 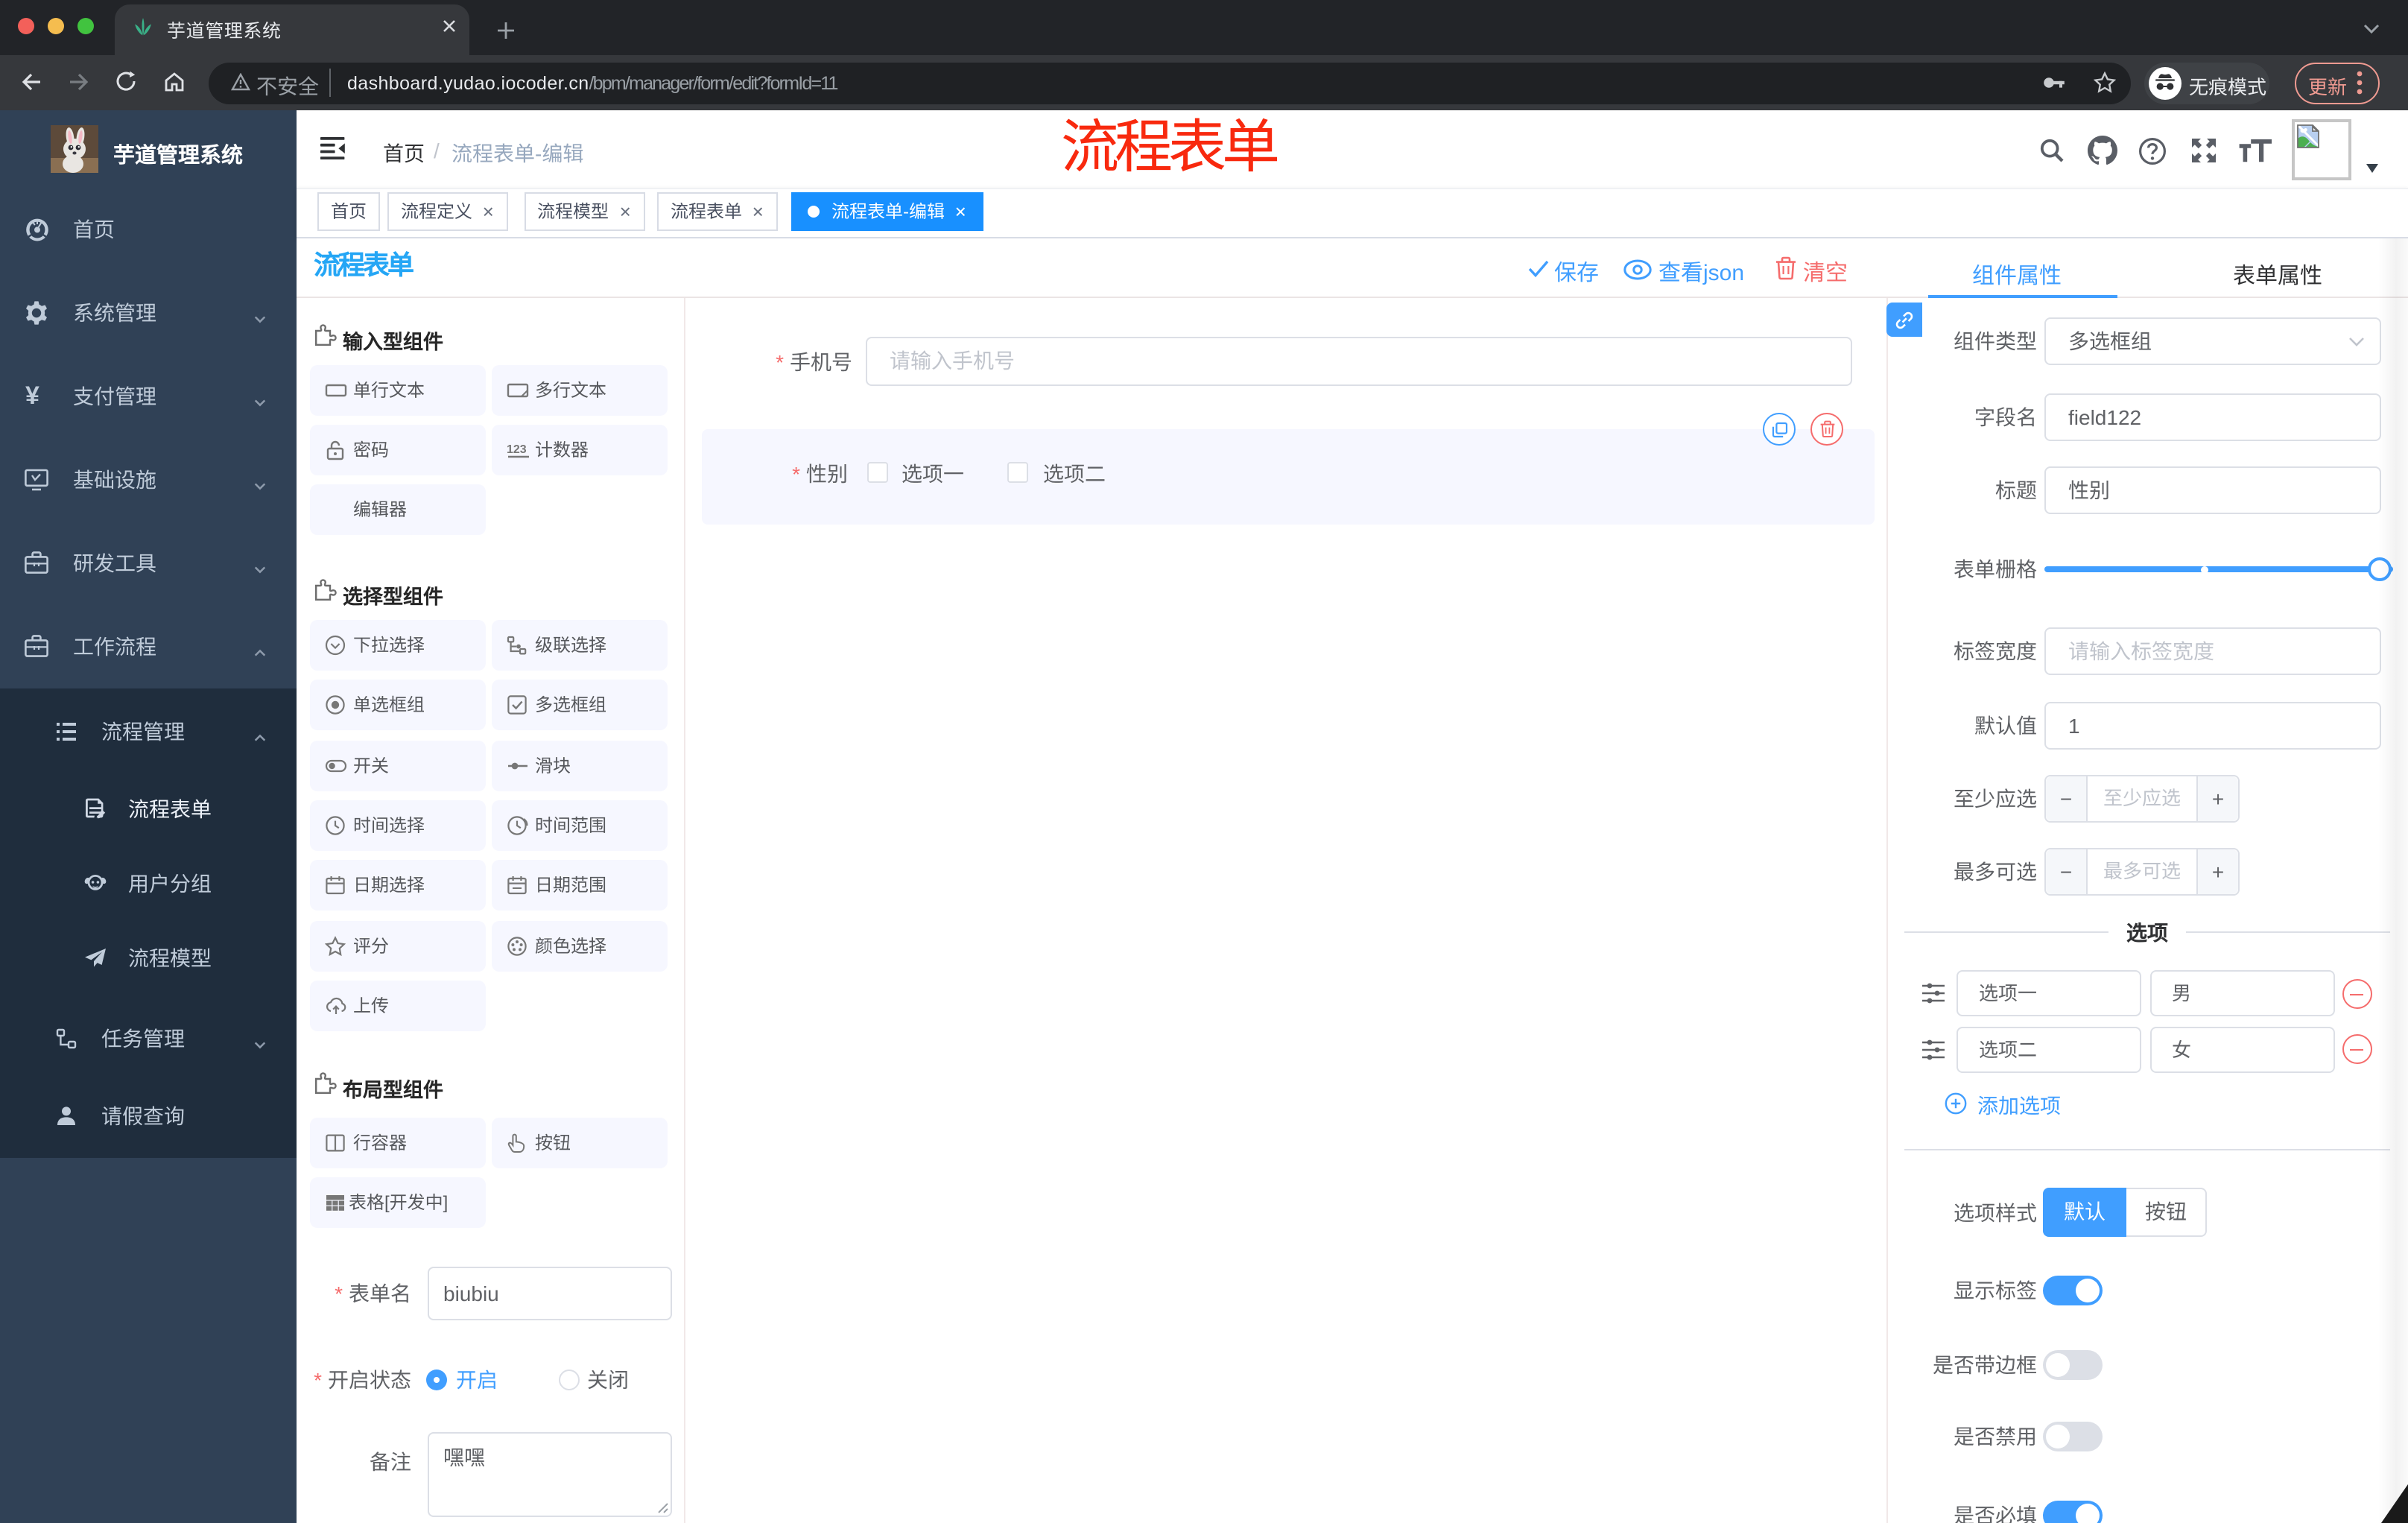 I want to click on svg-text: 123, so click(x=517, y=449).